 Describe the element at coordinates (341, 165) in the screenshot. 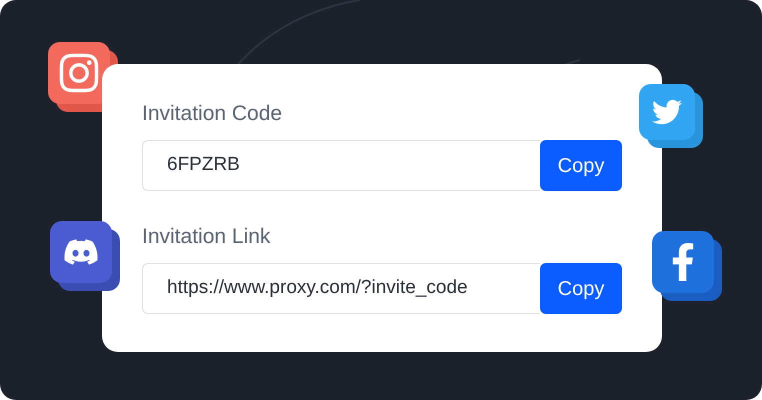

I see `input-field: 6FPZRB` at that location.